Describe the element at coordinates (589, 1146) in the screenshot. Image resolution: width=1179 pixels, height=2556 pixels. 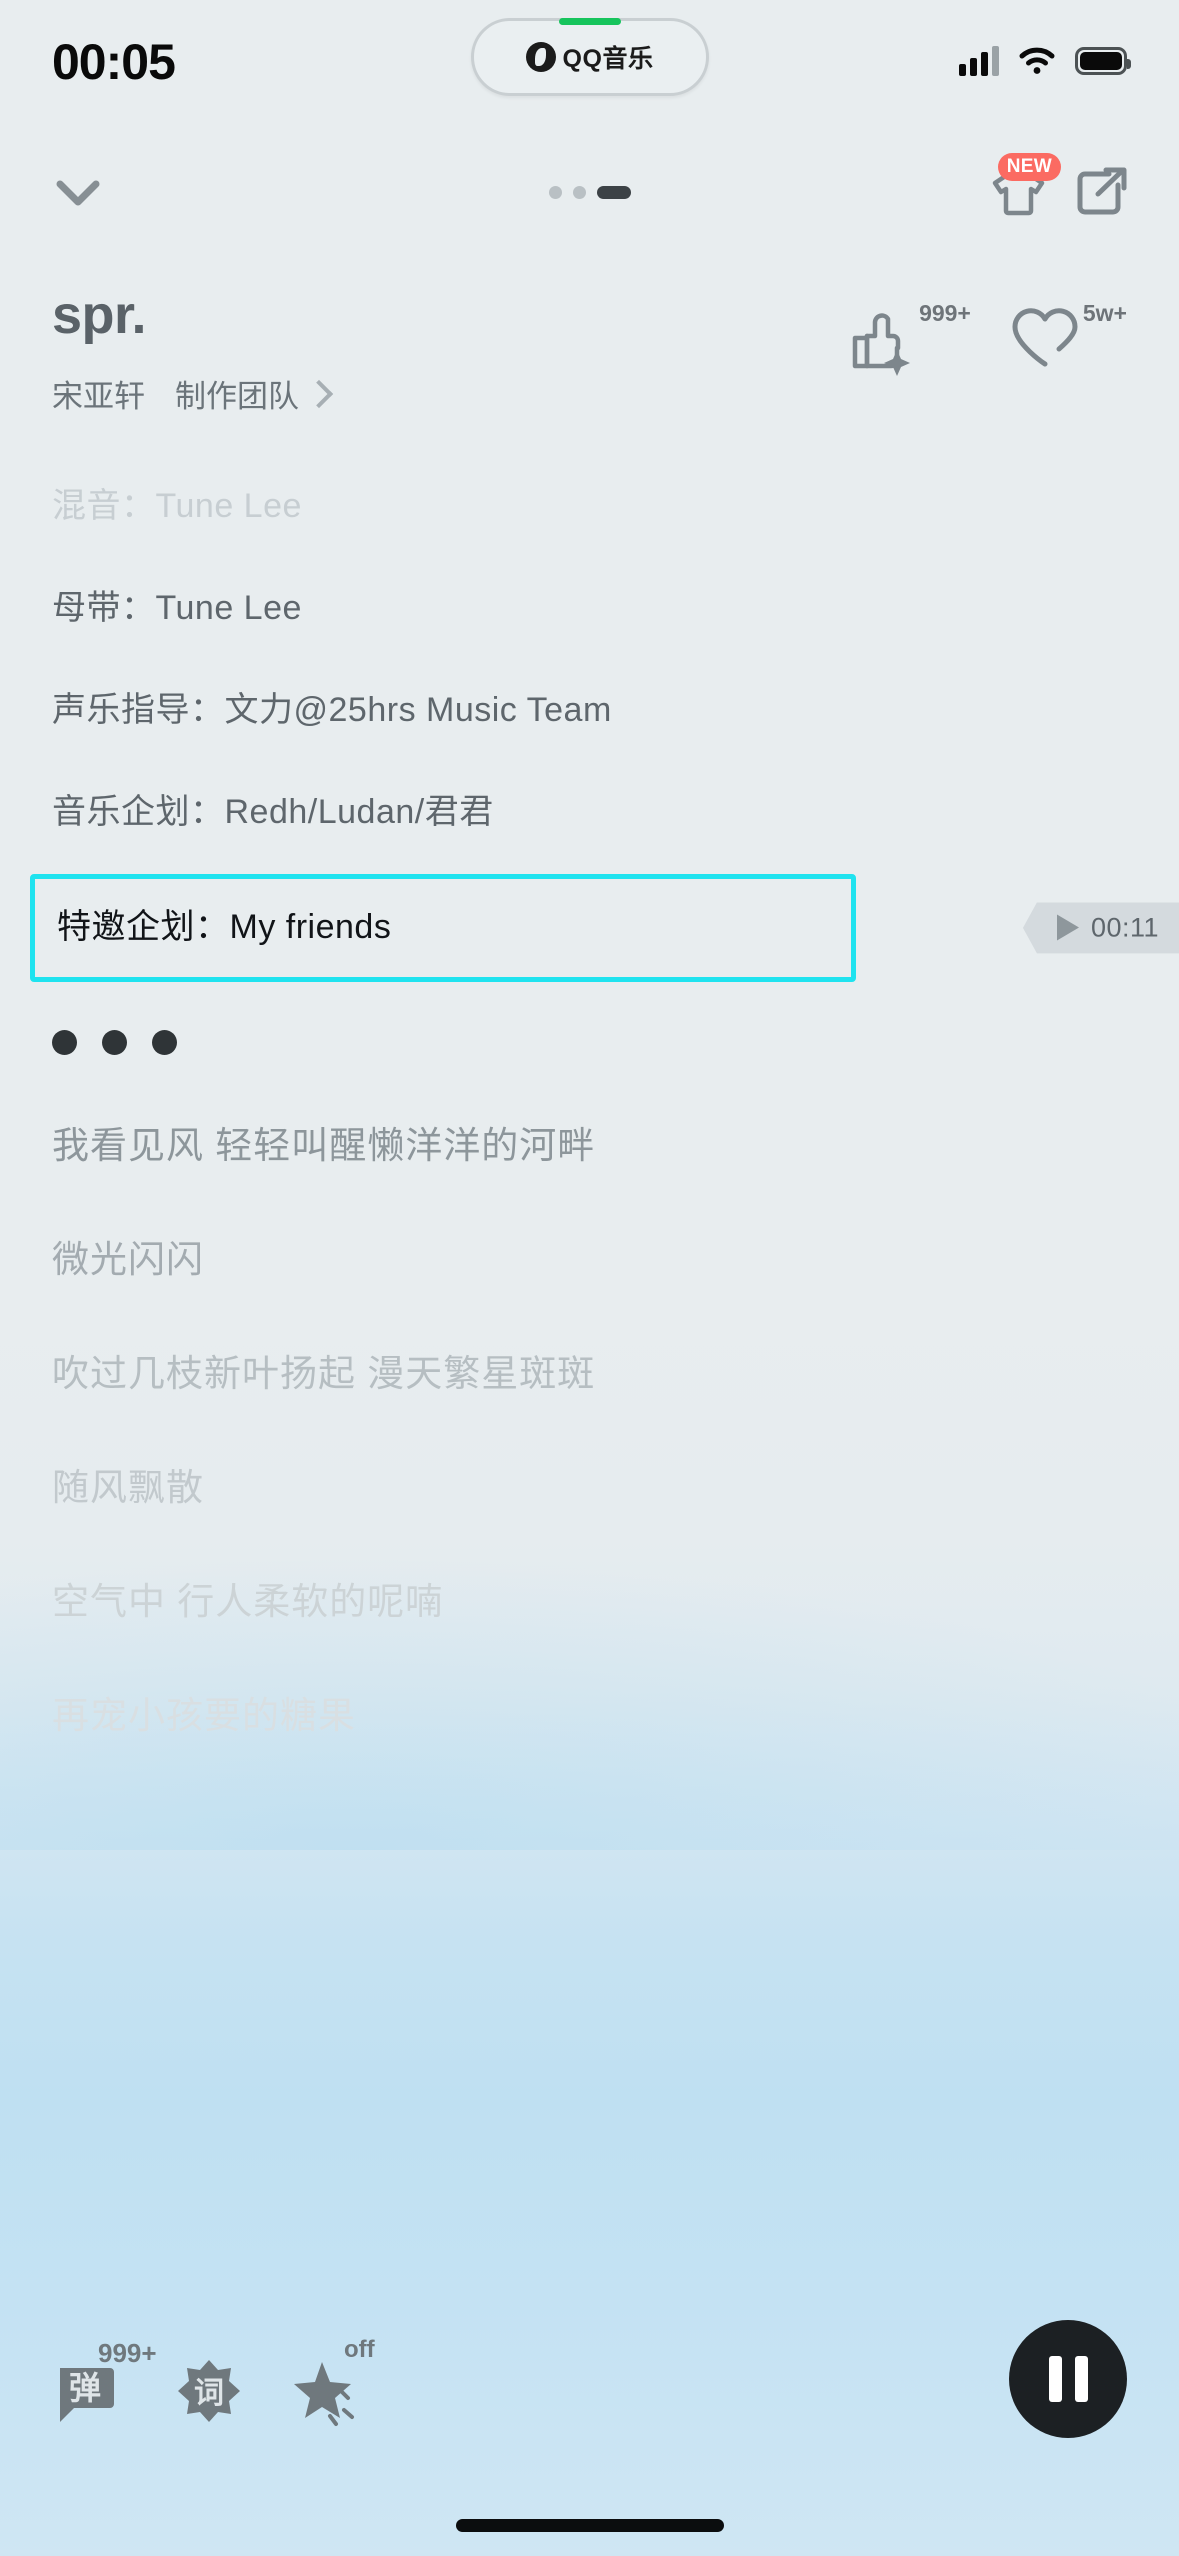
I see `lyric-line: 我看见风 轻轻叫醒懒洋洋的河畔` at that location.